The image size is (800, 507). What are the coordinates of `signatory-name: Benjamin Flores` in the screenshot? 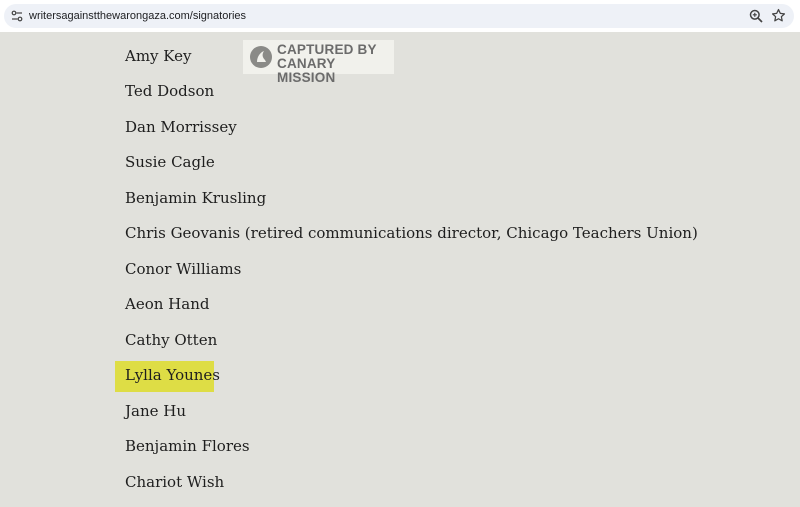 It's located at (187, 446).